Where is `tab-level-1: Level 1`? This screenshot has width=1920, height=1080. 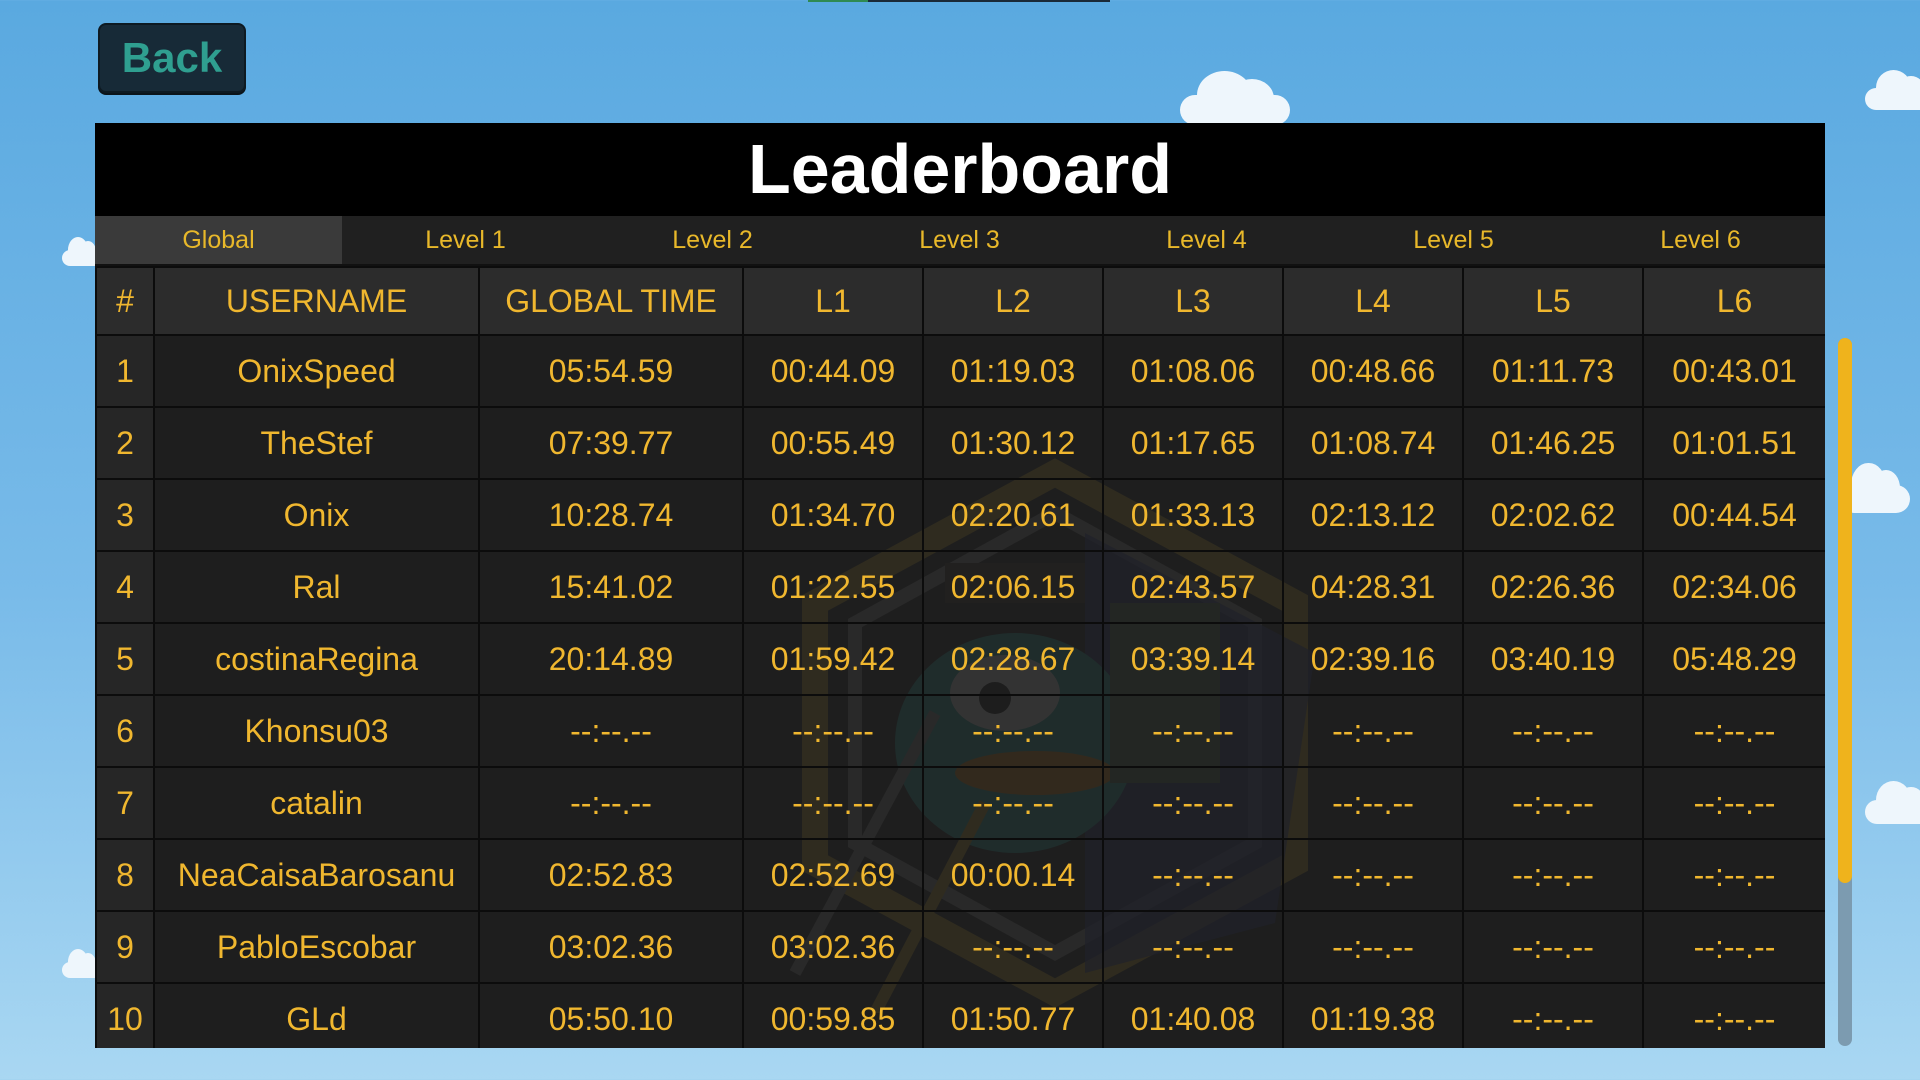 tab-level-1: Level 1 is located at coordinates (465, 240).